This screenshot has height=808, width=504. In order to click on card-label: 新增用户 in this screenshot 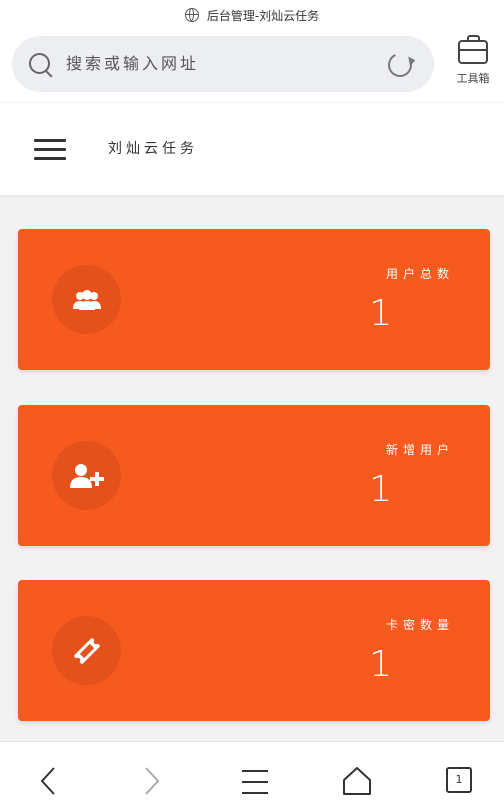, I will do `click(419, 450)`.